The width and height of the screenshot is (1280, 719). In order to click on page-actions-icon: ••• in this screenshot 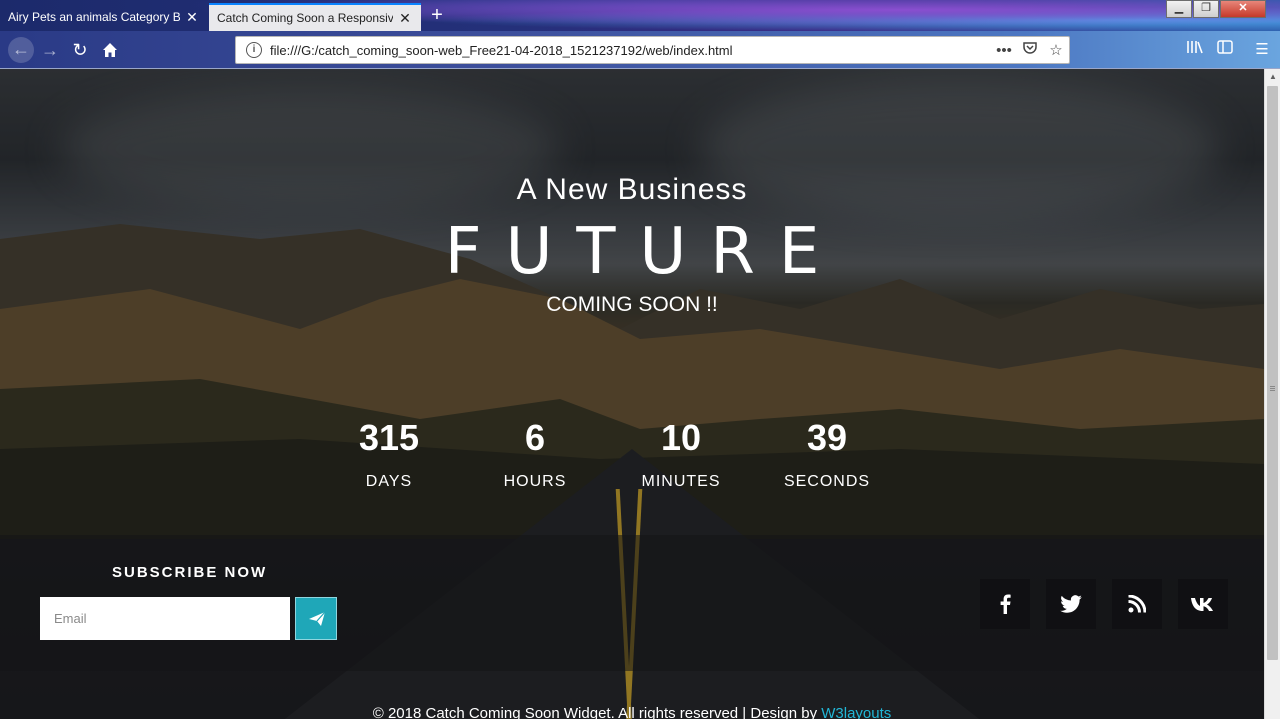, I will do `click(1004, 50)`.